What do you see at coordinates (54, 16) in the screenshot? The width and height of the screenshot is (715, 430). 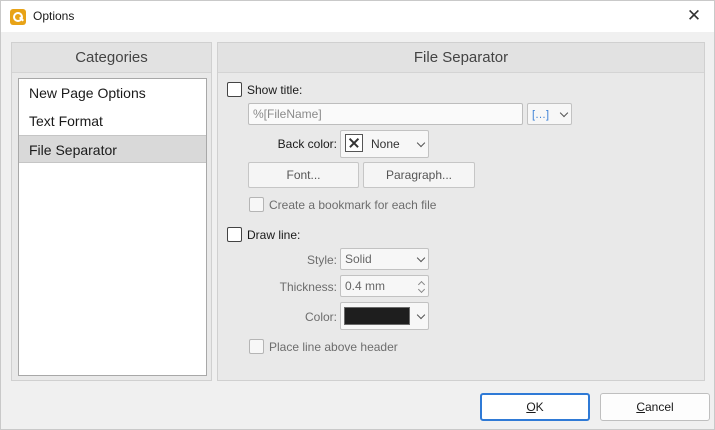 I see `window-title: Options` at bounding box center [54, 16].